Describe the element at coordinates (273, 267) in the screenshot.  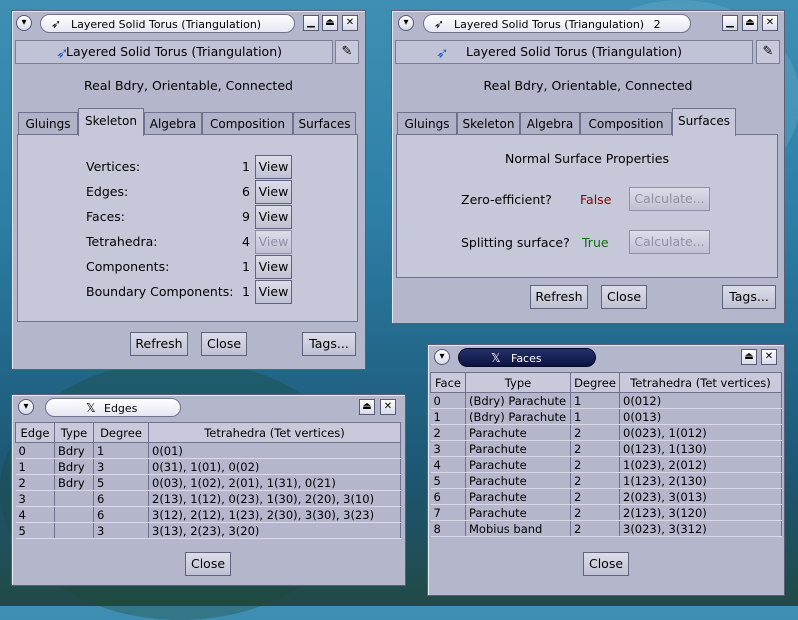
I see `view-components-button: View` at that location.